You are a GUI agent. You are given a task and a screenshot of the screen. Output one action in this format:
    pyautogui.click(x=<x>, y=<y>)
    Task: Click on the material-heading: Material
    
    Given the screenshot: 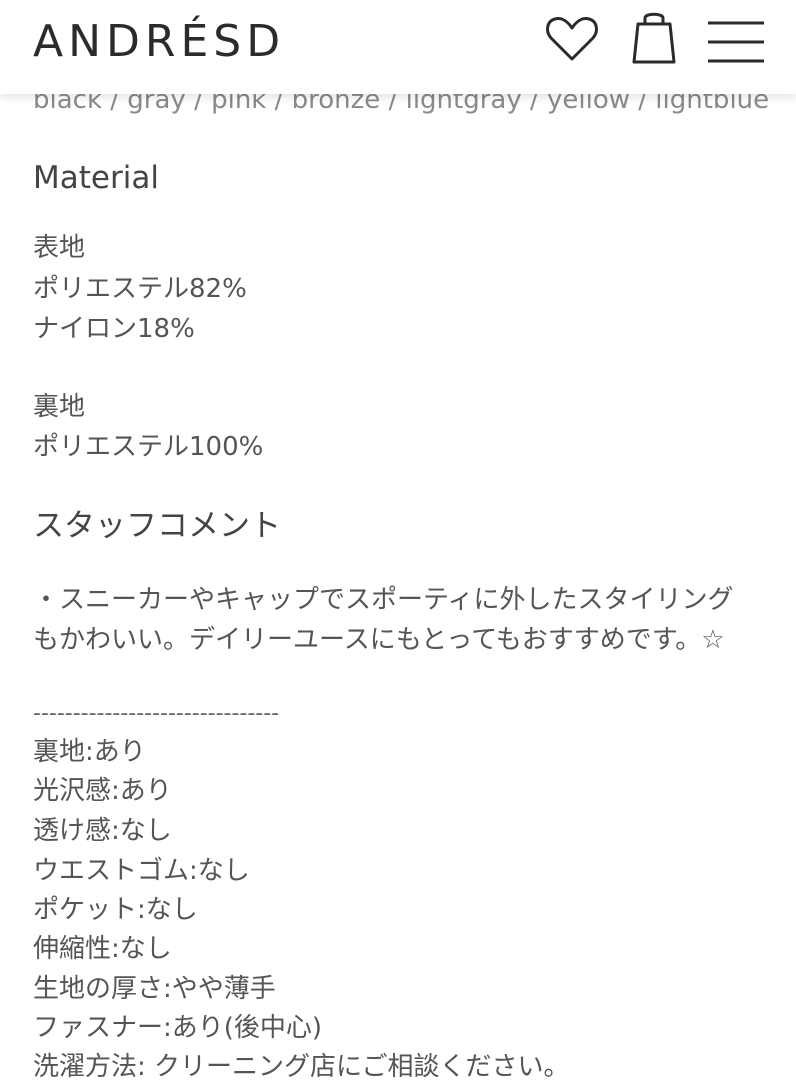 What is the action you would take?
    pyautogui.click(x=96, y=178)
    